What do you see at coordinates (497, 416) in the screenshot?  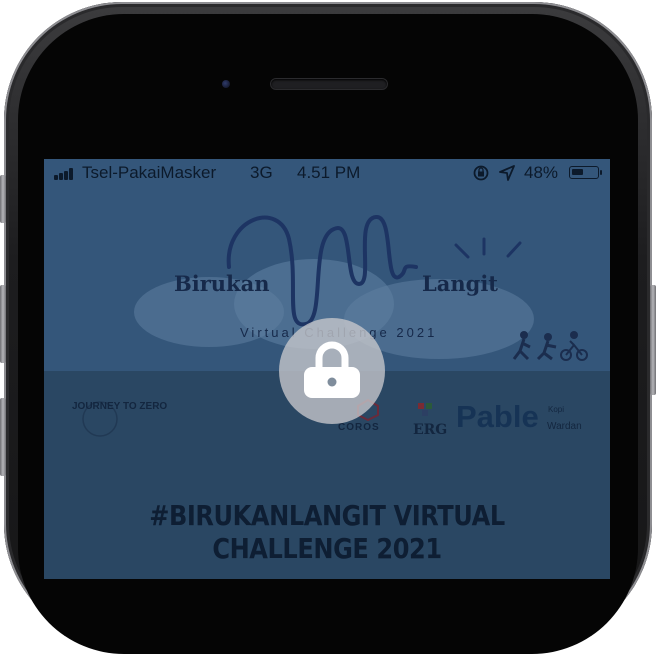 I see `pable-logo: Pable` at bounding box center [497, 416].